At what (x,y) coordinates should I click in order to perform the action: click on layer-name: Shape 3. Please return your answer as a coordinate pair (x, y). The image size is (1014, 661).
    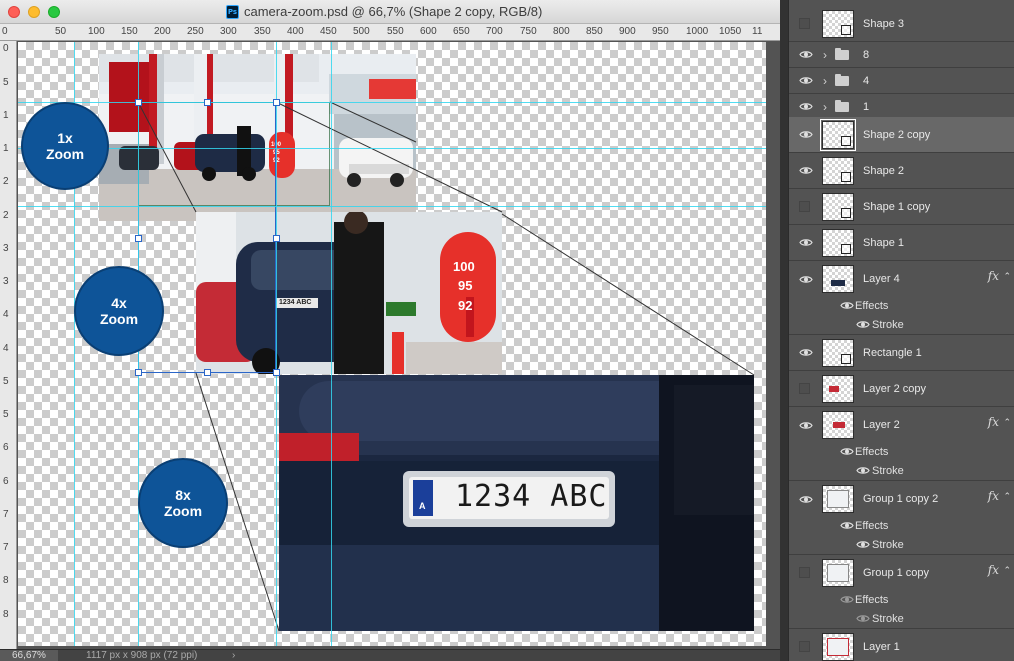
    Looking at the image, I should click on (883, 23).